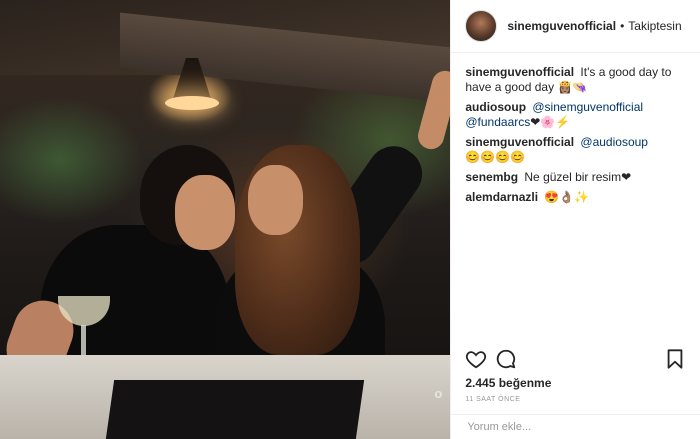 This screenshot has width=700, height=439. What do you see at coordinates (572, 87) in the screenshot?
I see `comment-emoji: 👸🏽👒` at bounding box center [572, 87].